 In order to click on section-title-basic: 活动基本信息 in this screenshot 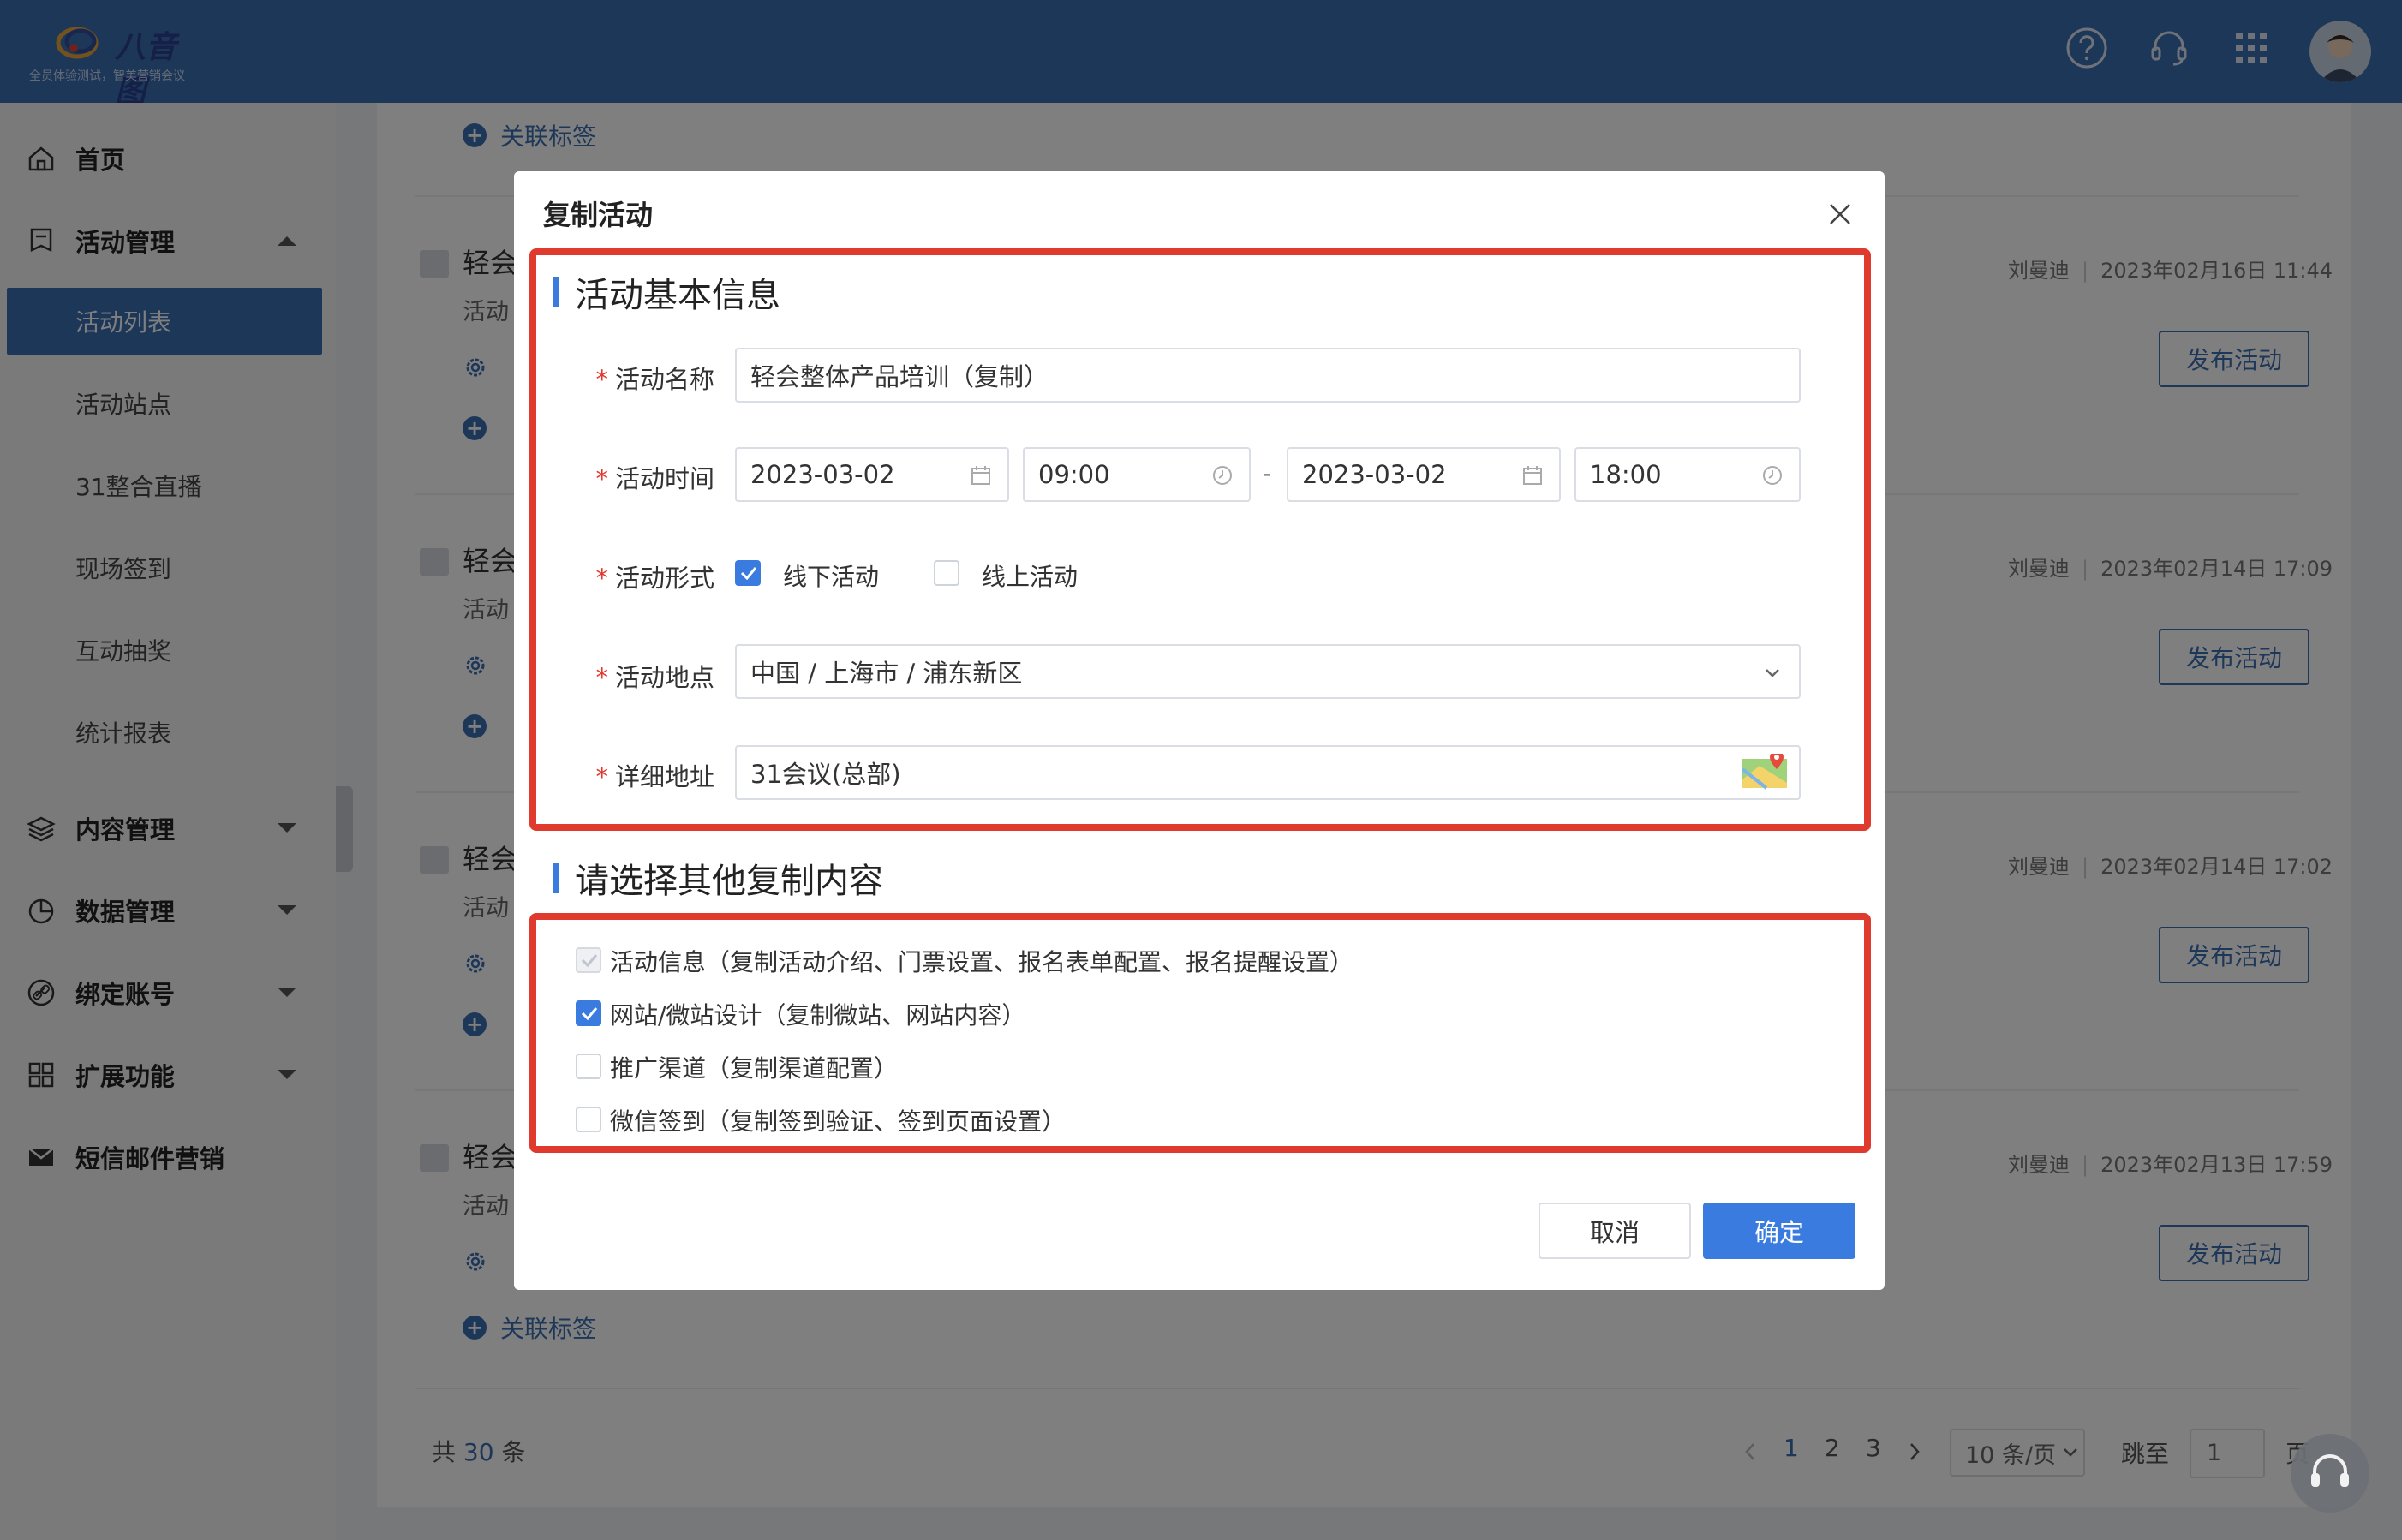, I will do `click(666, 292)`.